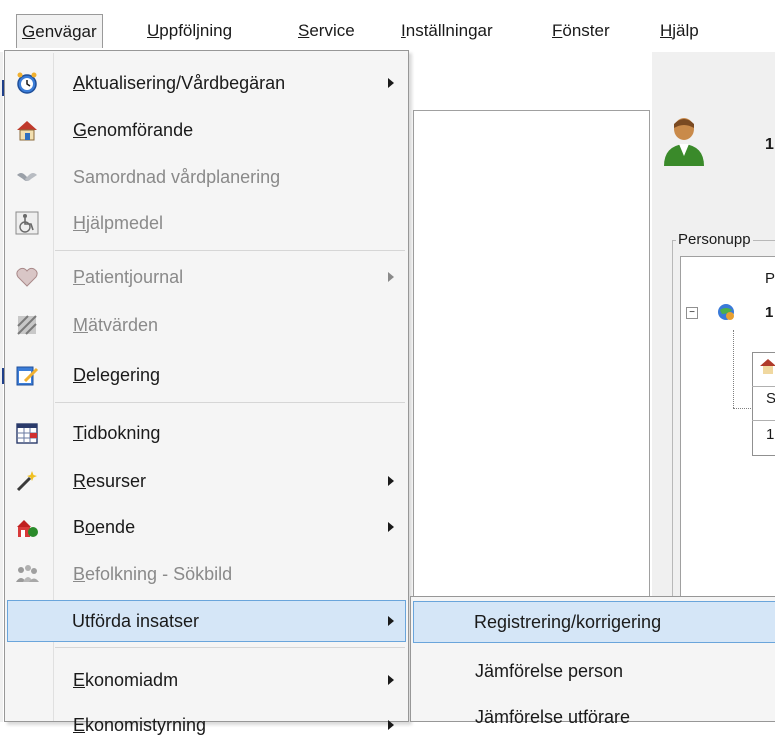  Describe the element at coordinates (206, 680) in the screenshot. I see `menu-item-ekonomiadm: Ekonomiadm` at that location.